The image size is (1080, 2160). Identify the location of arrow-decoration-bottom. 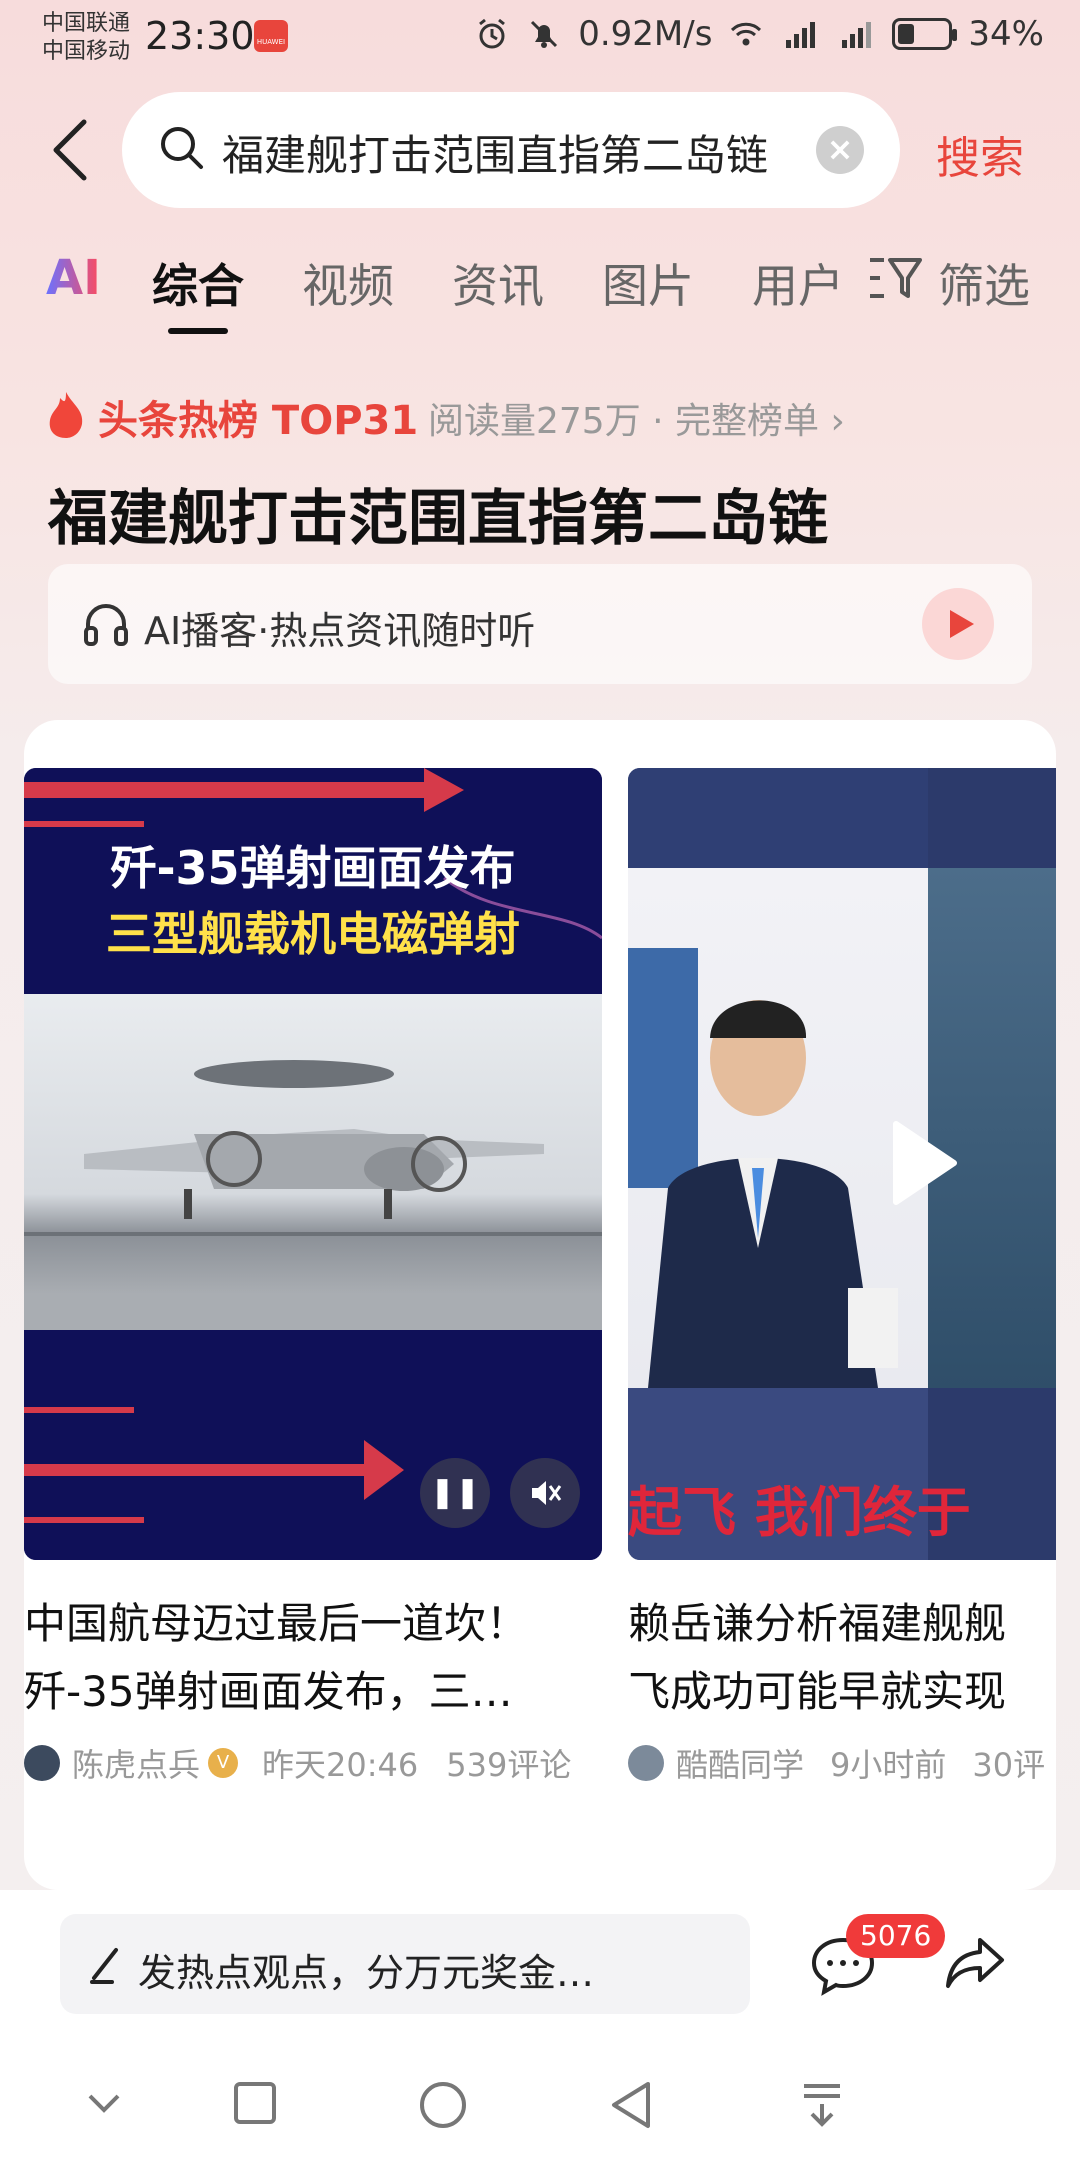
(214, 1465).